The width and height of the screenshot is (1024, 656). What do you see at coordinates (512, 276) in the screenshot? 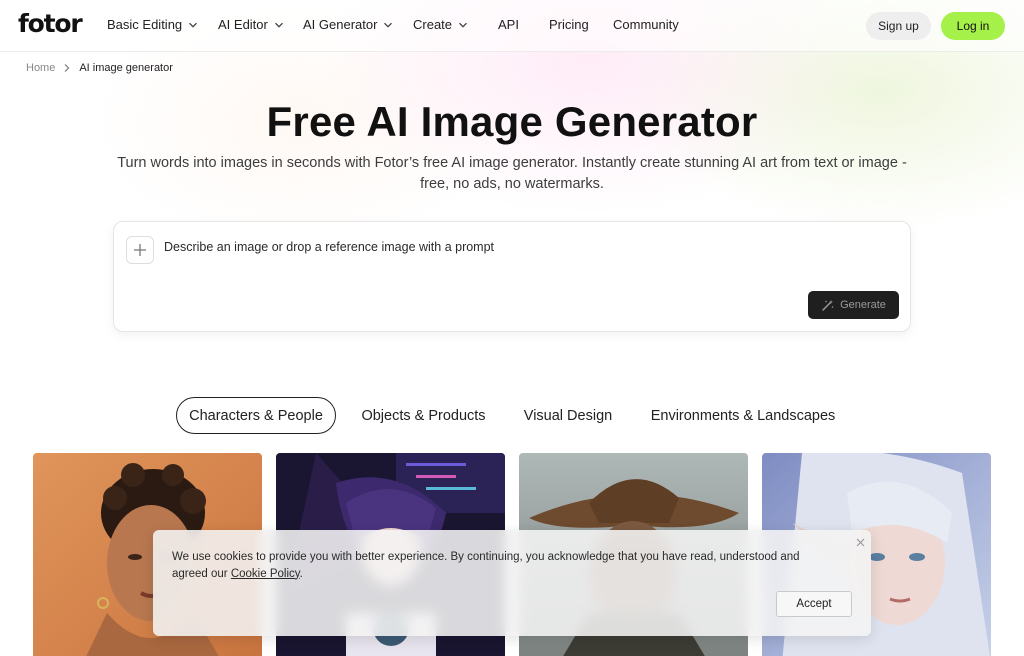
I see `prompt-box: Generate` at bounding box center [512, 276].